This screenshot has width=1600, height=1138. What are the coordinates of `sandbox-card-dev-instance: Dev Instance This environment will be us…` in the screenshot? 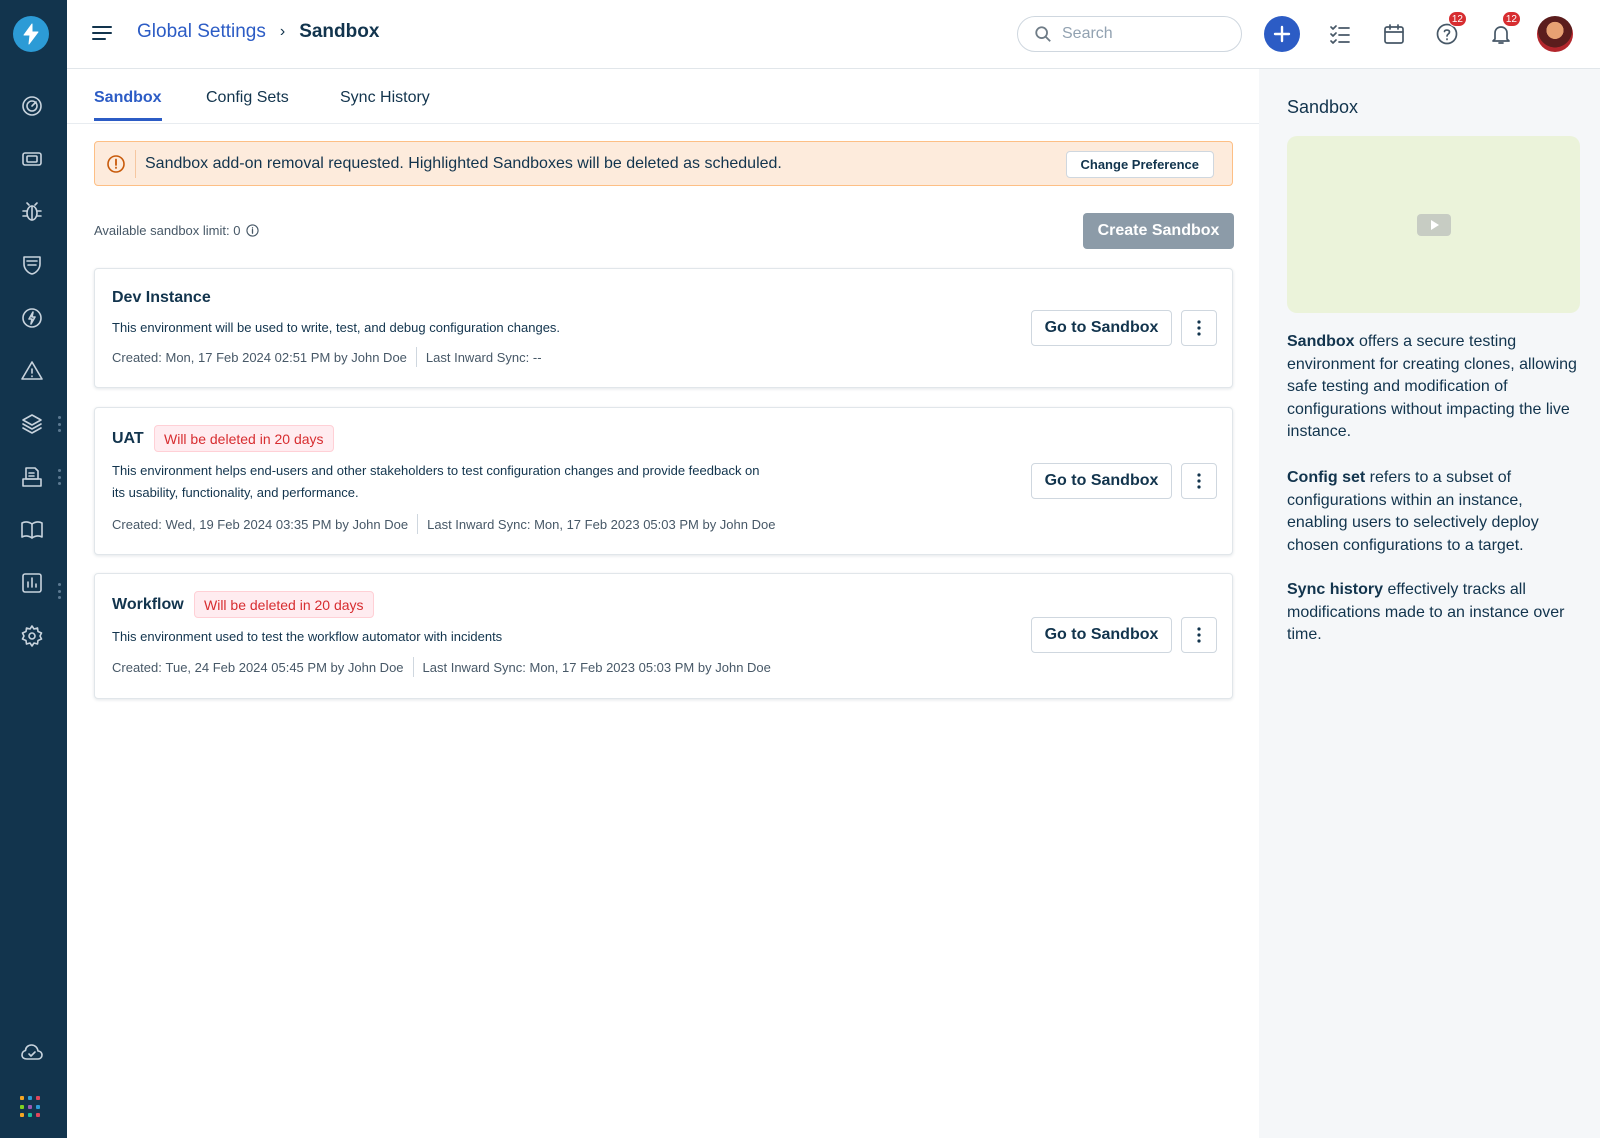 It's located at (663, 328).